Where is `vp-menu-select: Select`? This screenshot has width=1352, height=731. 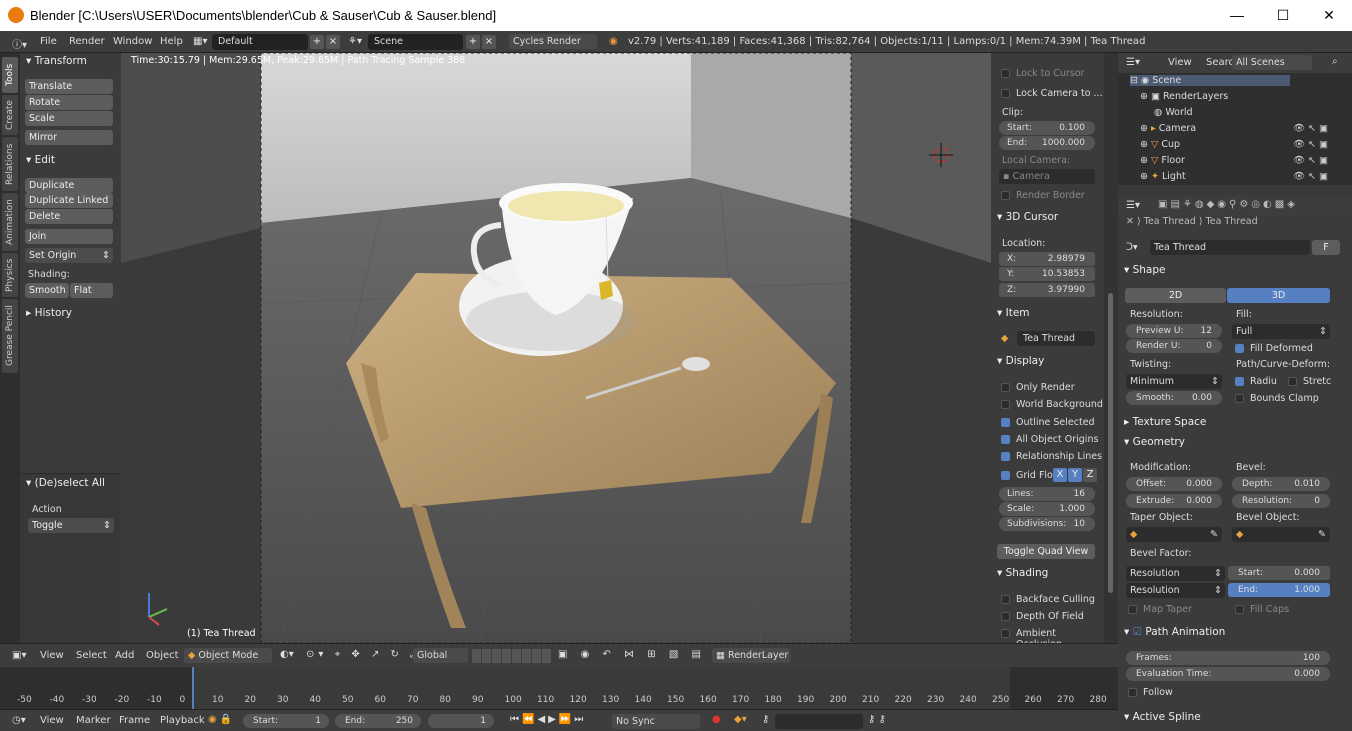 vp-menu-select: Select is located at coordinates (91, 655).